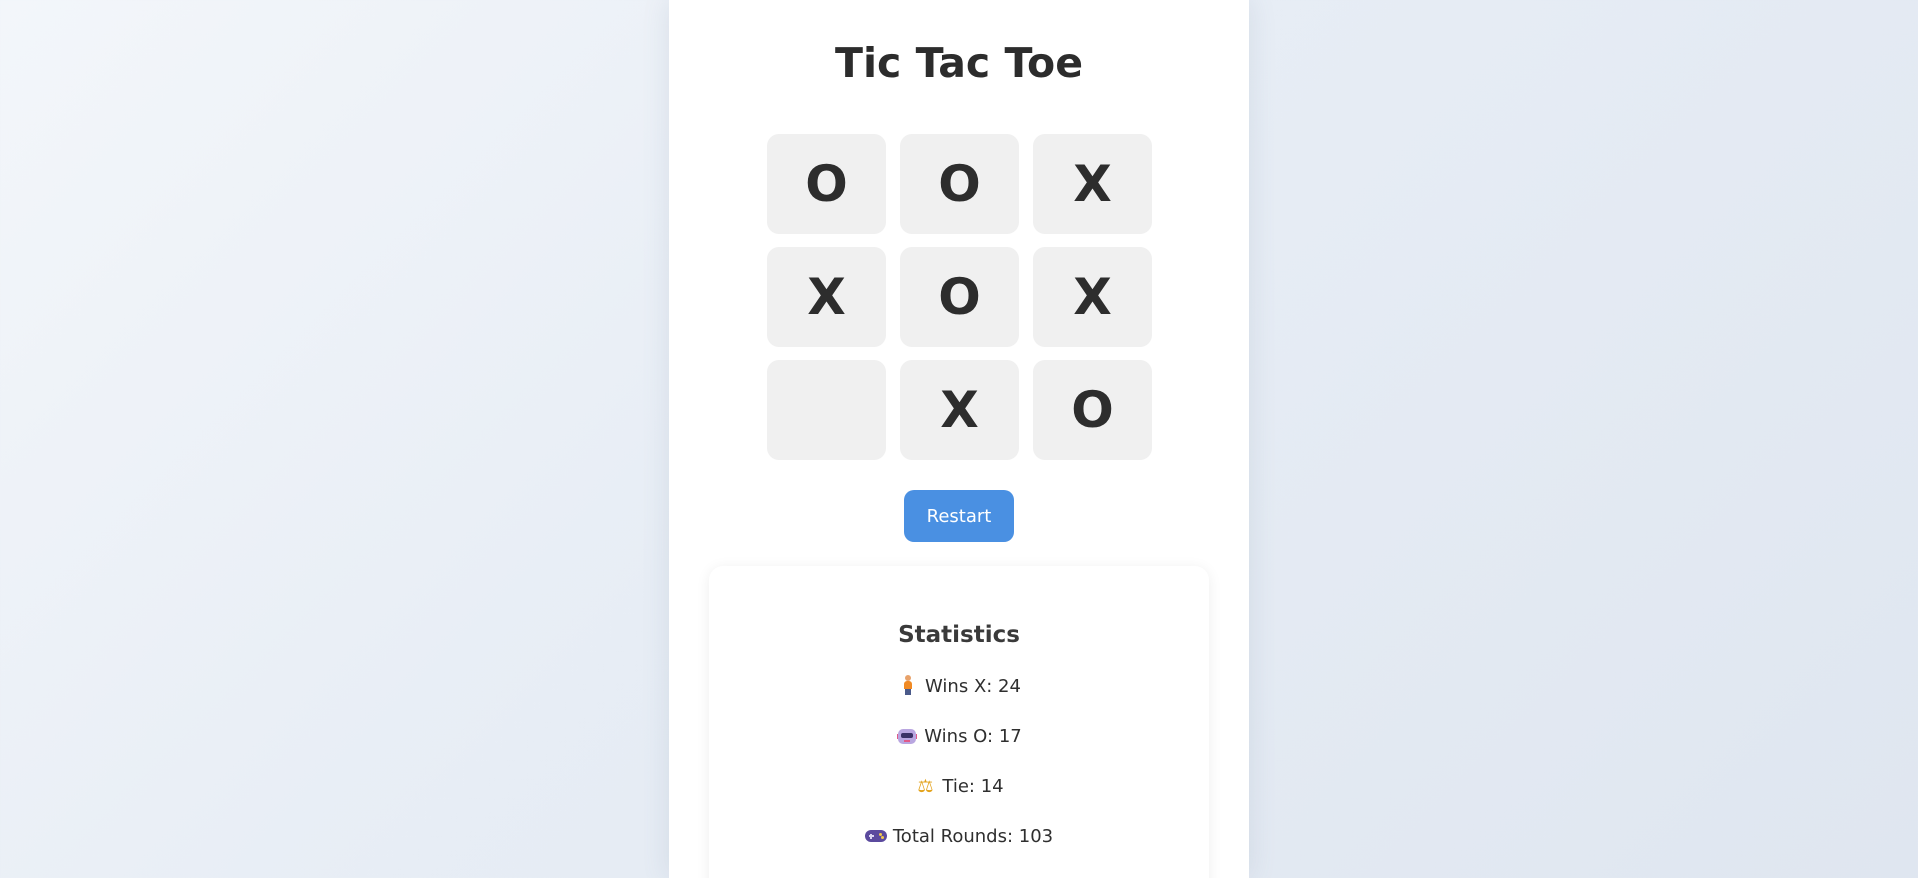 The width and height of the screenshot is (1918, 878). What do you see at coordinates (1092, 184) in the screenshot?
I see `board-cell-3: X` at bounding box center [1092, 184].